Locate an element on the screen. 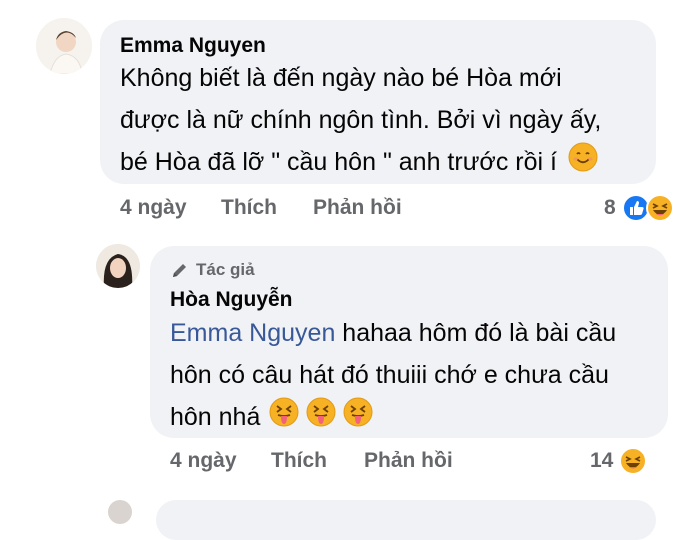  like-button: Thích is located at coordinates (249, 208).